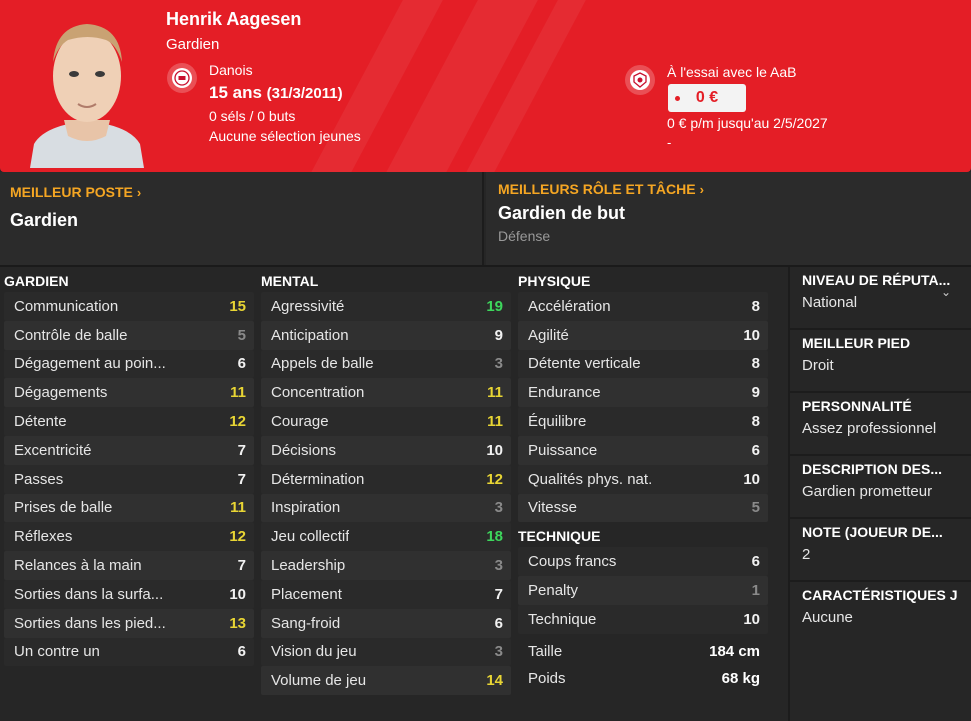 Image resolution: width=971 pixels, height=721 pixels. I want to click on attribute-row: Réflexes 12, so click(129, 537).